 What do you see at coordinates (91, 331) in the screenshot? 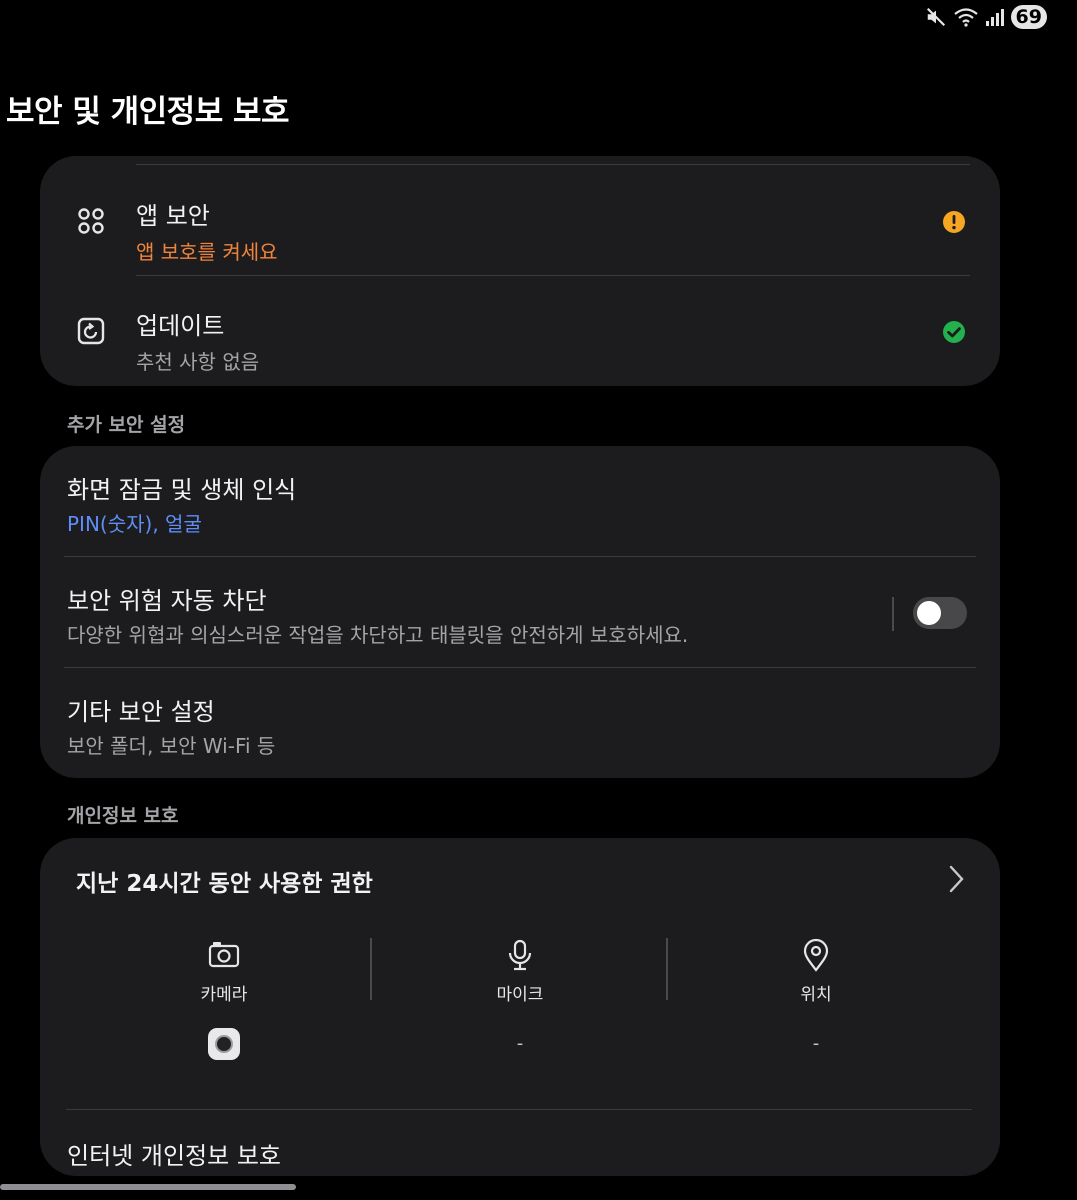
I see `update-icon` at bounding box center [91, 331].